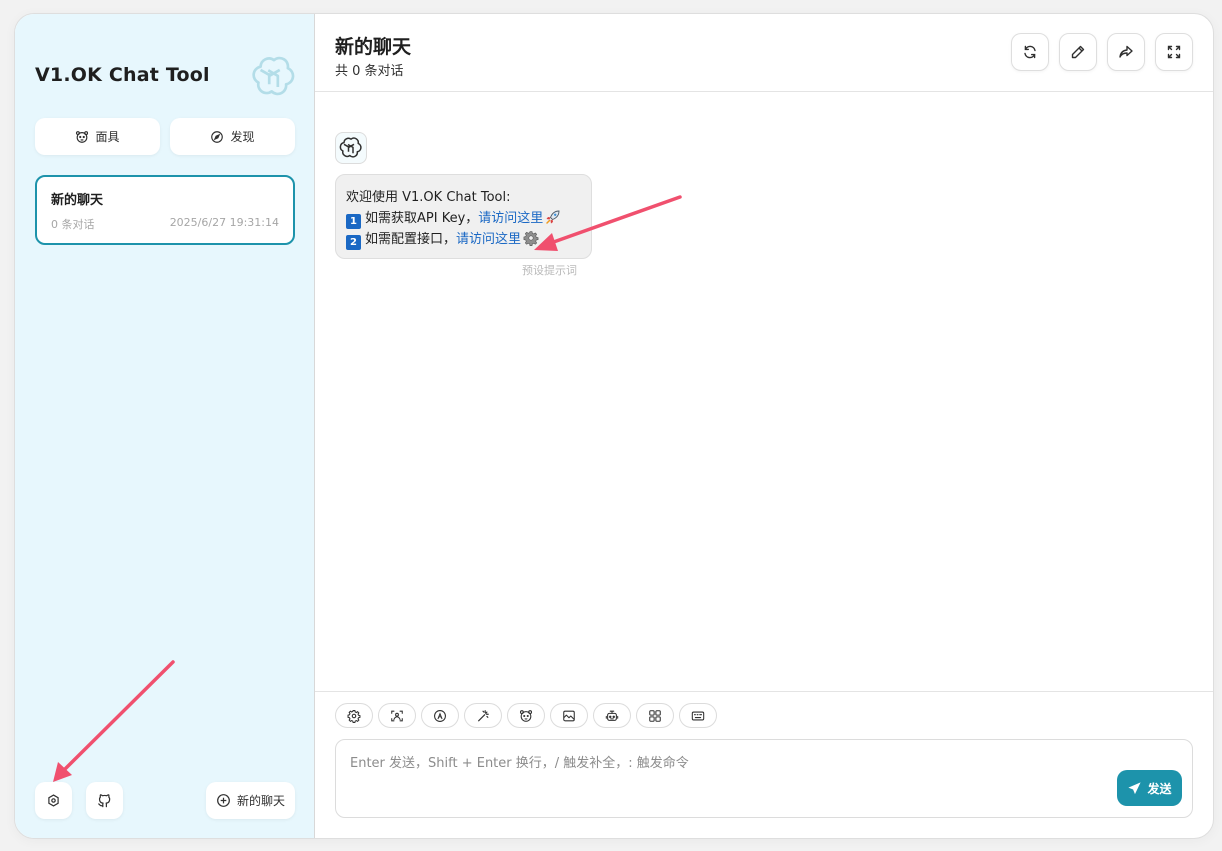 The image size is (1222, 851). I want to click on message-input, so click(764, 778).